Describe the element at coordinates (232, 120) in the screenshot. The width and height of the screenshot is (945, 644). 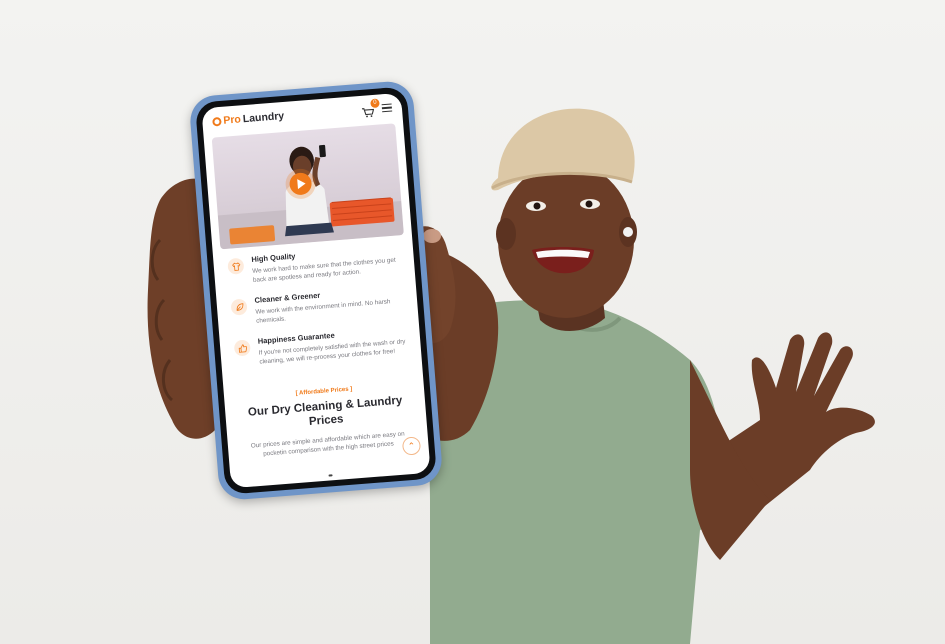
I see `logo-text-pro: Pro` at that location.